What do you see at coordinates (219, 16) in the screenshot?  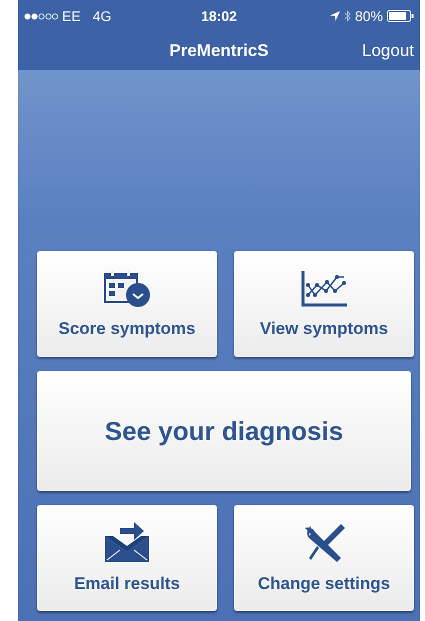 I see `clock-text: 18:02` at bounding box center [219, 16].